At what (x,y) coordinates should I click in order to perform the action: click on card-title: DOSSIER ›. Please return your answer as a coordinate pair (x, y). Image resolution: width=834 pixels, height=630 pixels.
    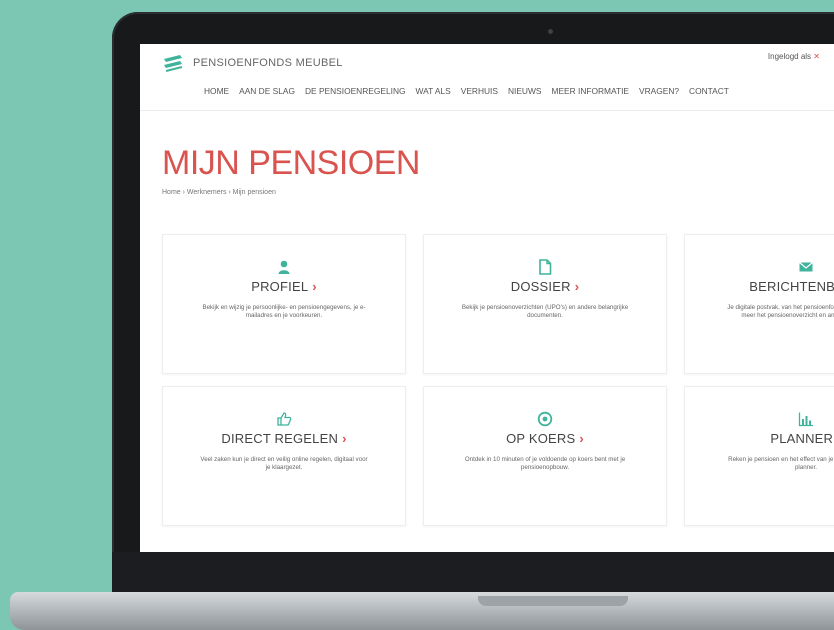
    Looking at the image, I should click on (545, 286).